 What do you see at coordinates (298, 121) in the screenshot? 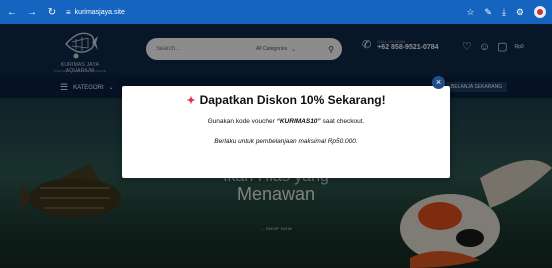
I see `voucher-code: “KURIMAS10”` at bounding box center [298, 121].